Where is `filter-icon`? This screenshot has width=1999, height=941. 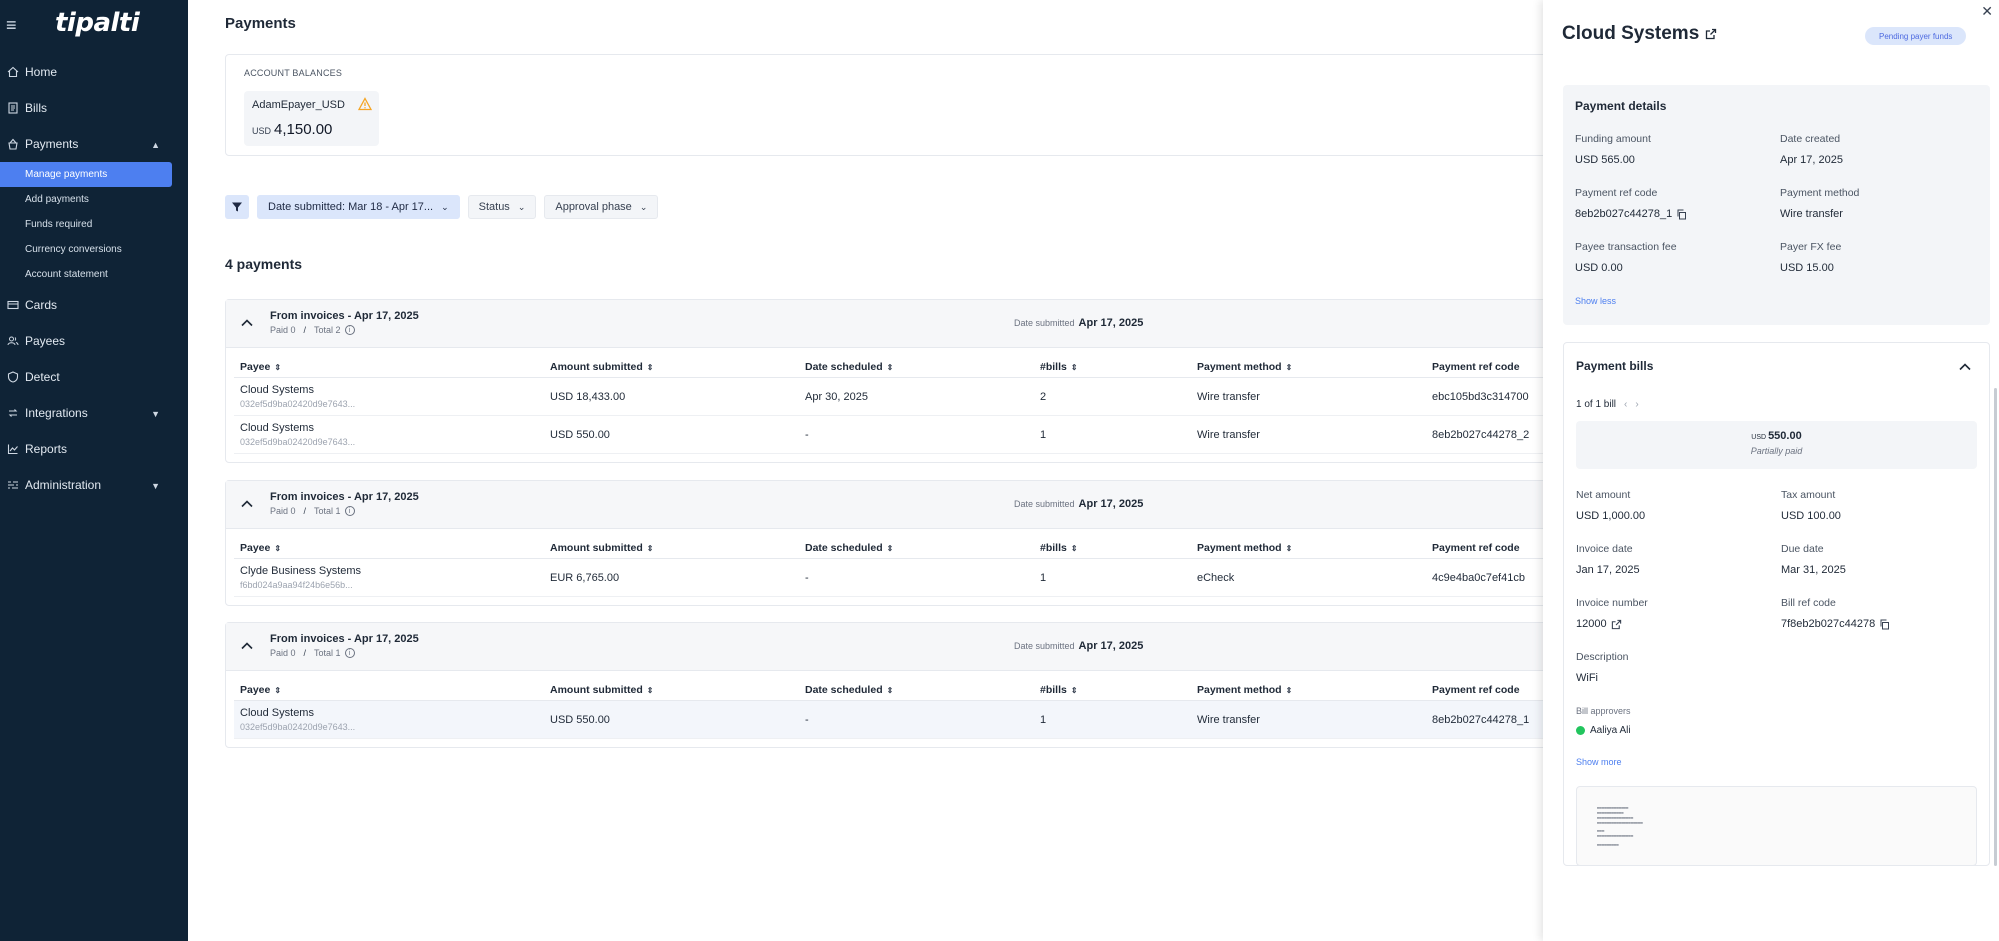 filter-icon is located at coordinates (237, 207).